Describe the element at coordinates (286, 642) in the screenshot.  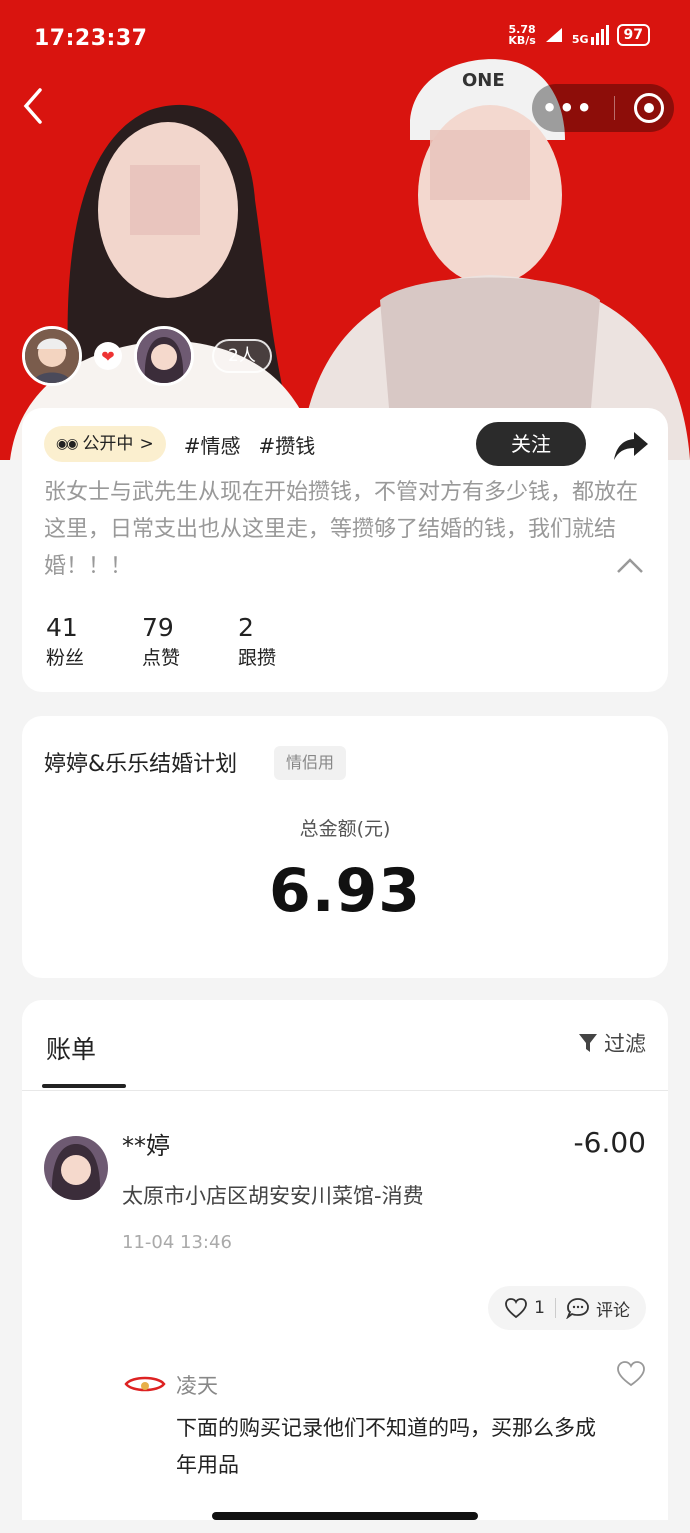
I see `stat-followers-saving: 2 跟攒` at that location.